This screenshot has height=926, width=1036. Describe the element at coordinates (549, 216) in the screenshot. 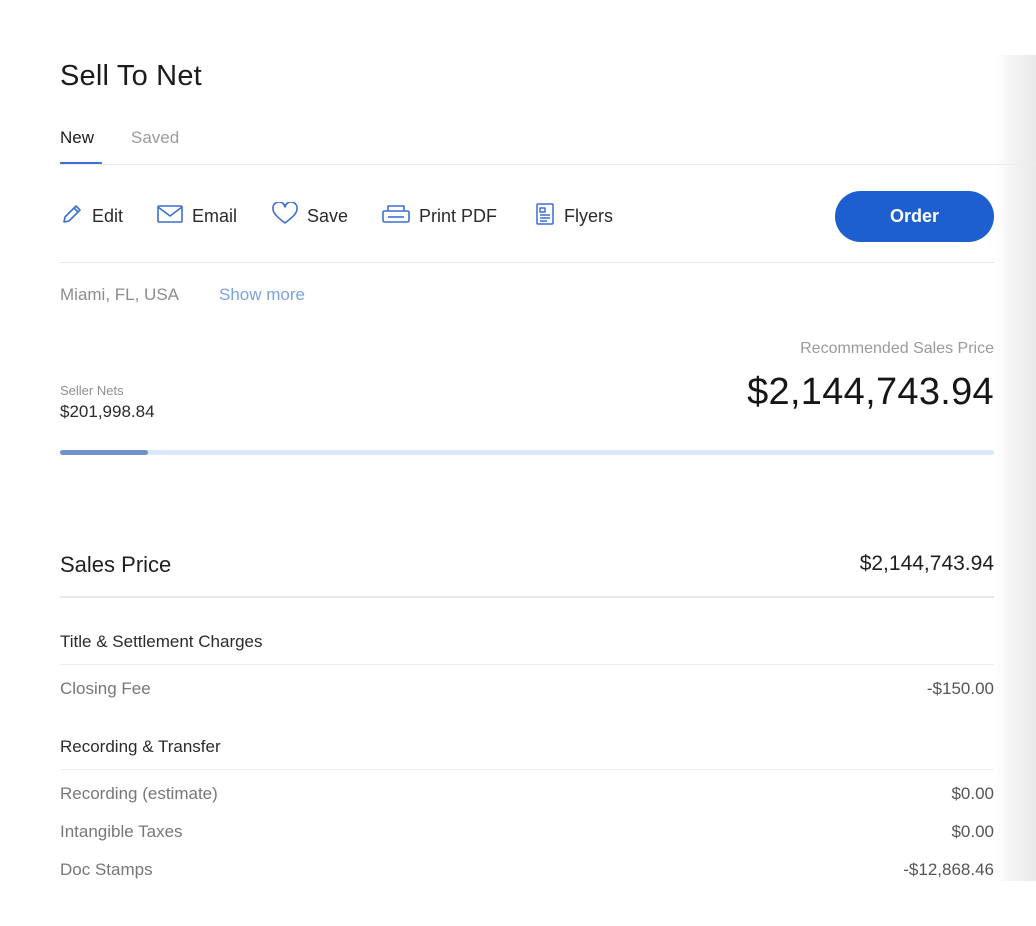

I see `document-icon` at that location.